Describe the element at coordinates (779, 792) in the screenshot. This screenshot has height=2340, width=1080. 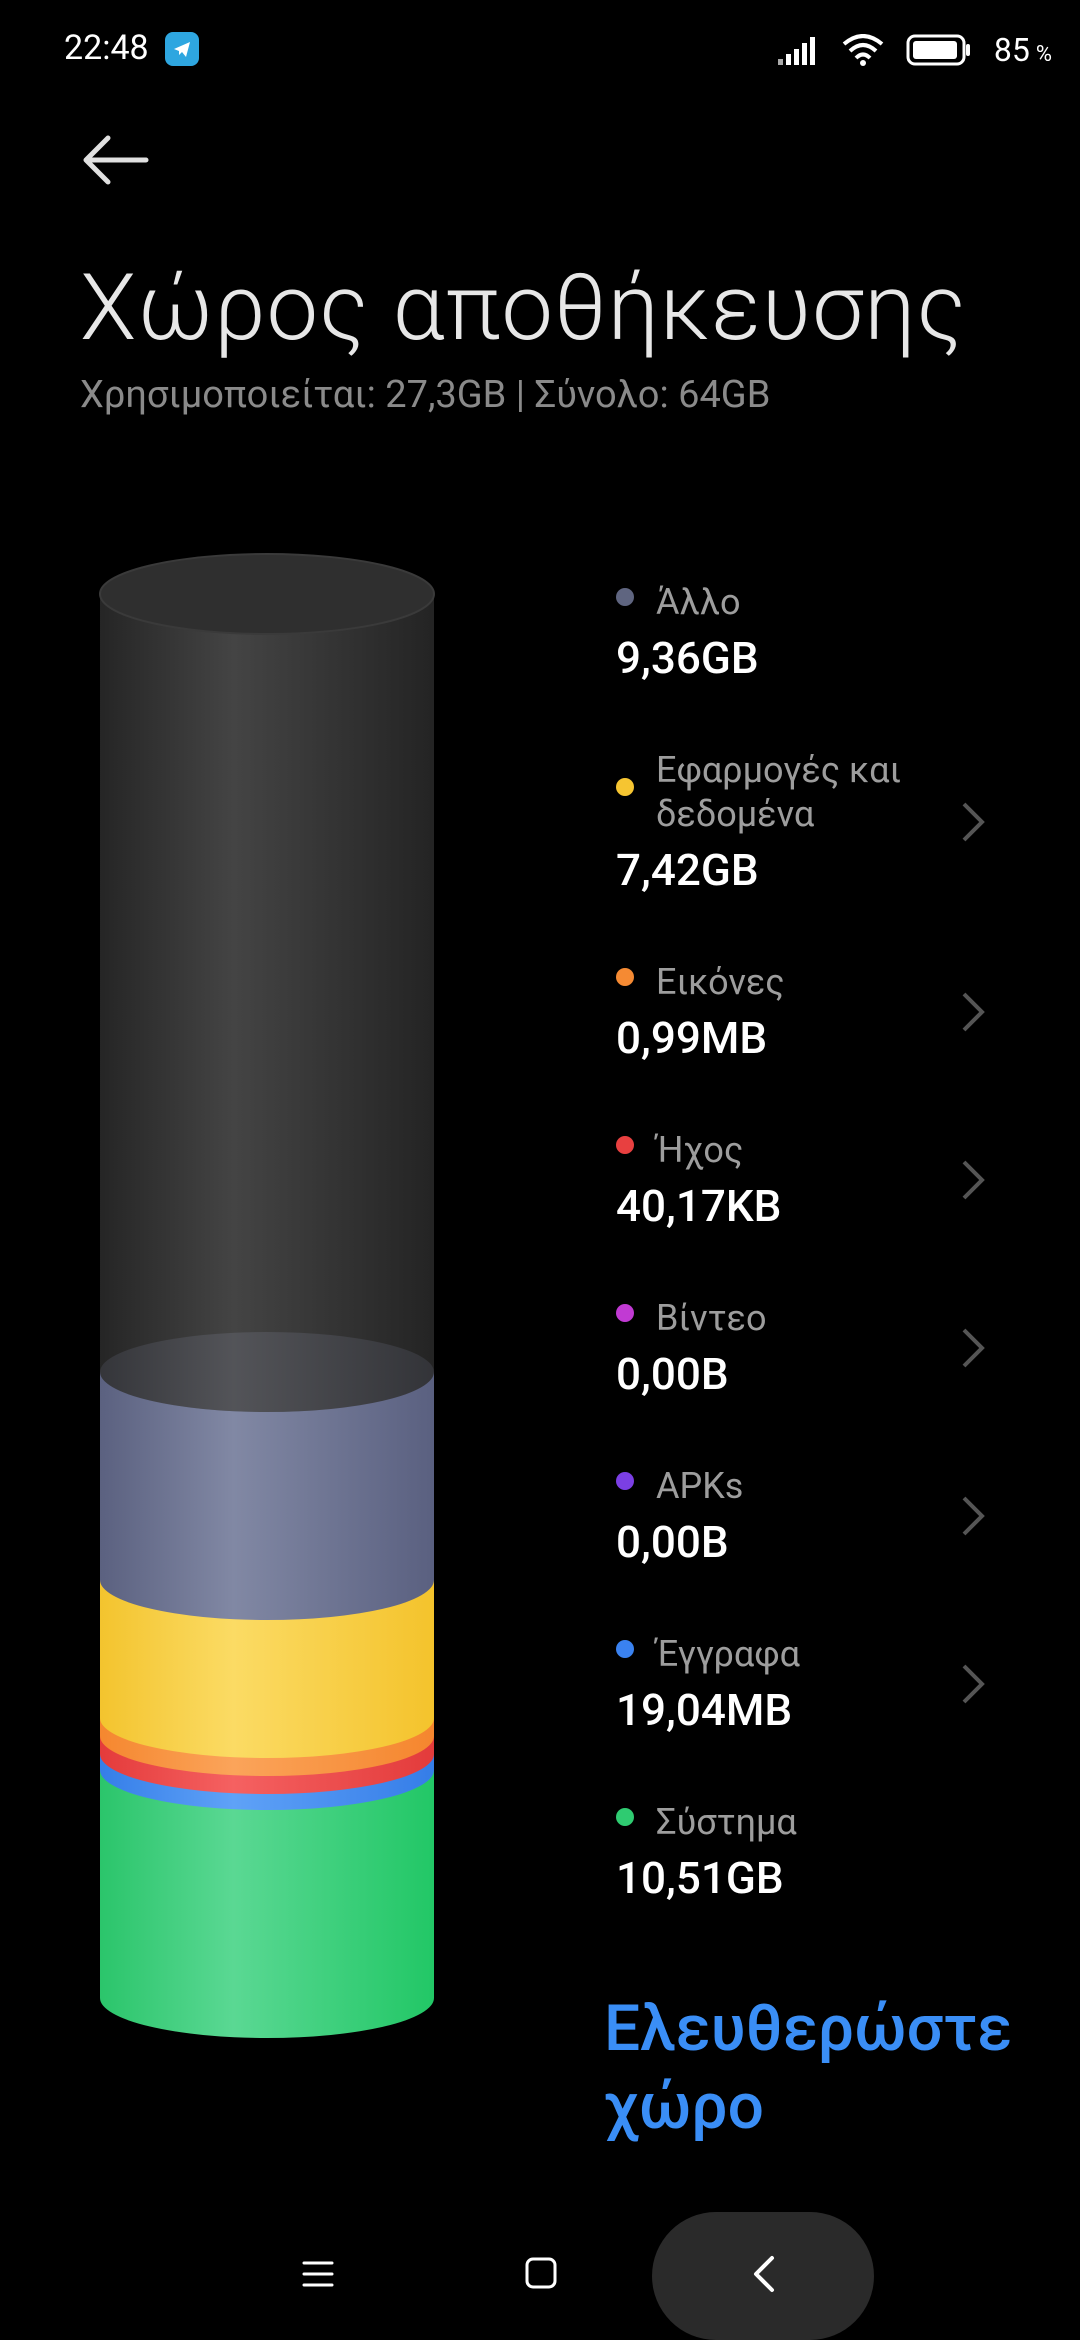
I see `legend-label: Εφαρμογές και δεδομένα` at that location.